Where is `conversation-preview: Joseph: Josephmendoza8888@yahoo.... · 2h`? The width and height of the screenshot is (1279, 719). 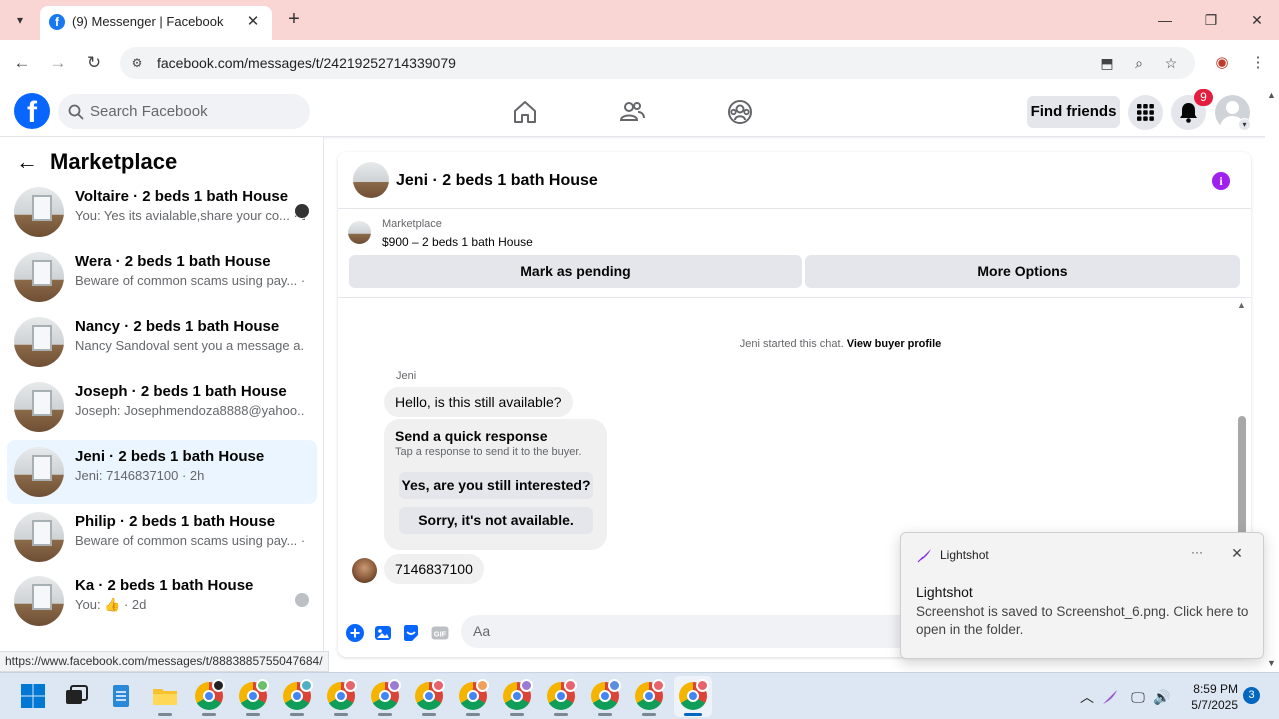 conversation-preview: Joseph: Josephmendoza8888@yahoo.... · 2h is located at coordinates (190, 410).